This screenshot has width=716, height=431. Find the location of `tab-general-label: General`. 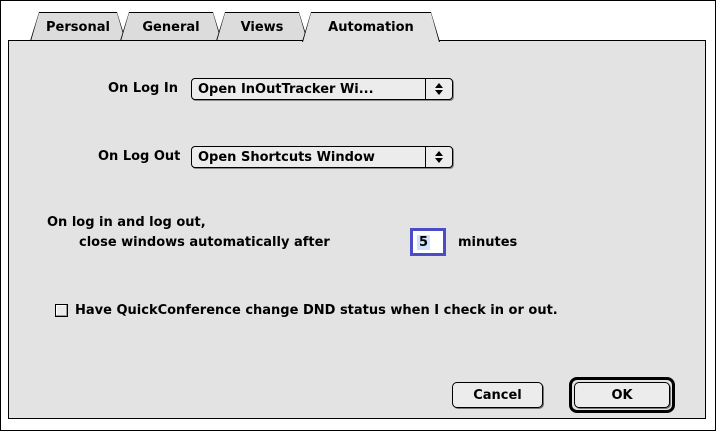

tab-general-label: General is located at coordinates (171, 27).